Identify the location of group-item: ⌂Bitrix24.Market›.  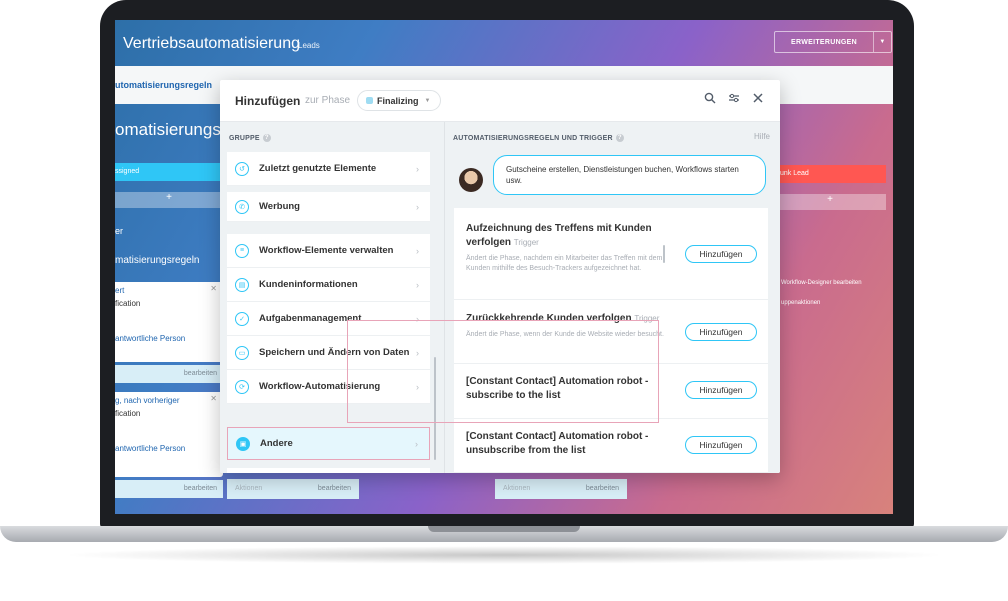
(328, 470).